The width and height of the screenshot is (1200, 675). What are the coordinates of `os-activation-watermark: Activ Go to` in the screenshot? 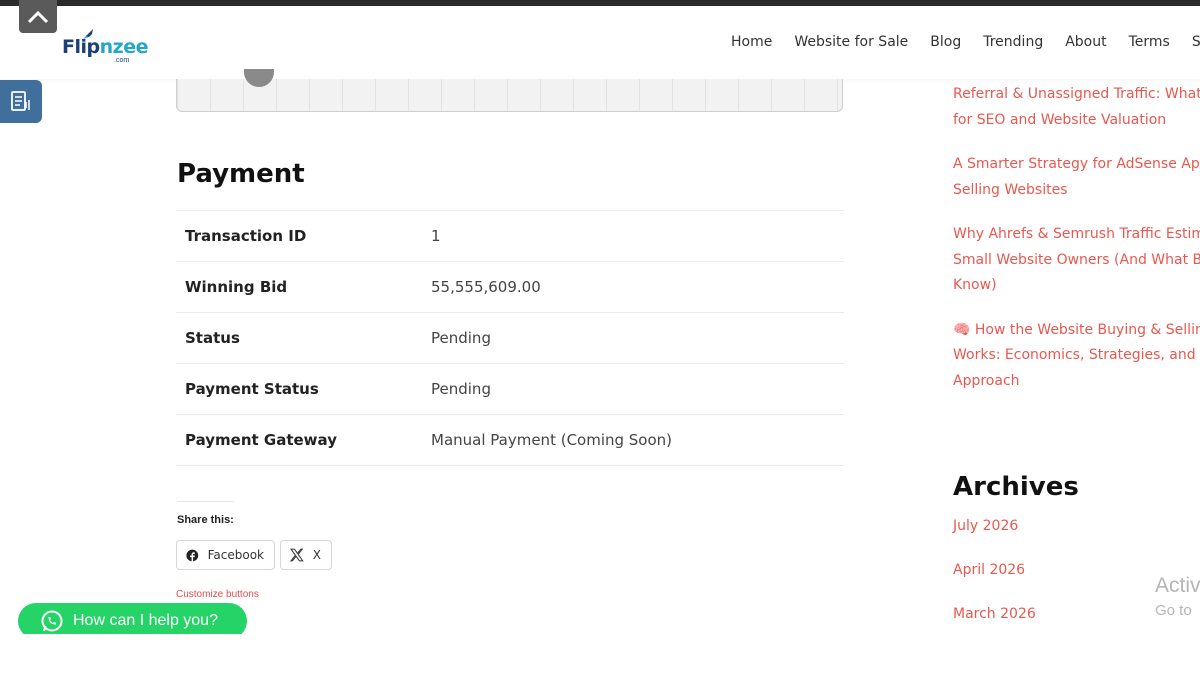 It's located at (1177, 596).